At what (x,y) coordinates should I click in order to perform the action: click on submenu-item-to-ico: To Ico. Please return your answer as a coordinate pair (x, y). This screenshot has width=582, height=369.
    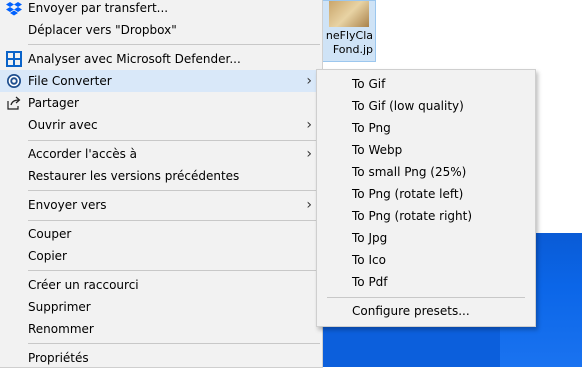
    Looking at the image, I should click on (426, 260).